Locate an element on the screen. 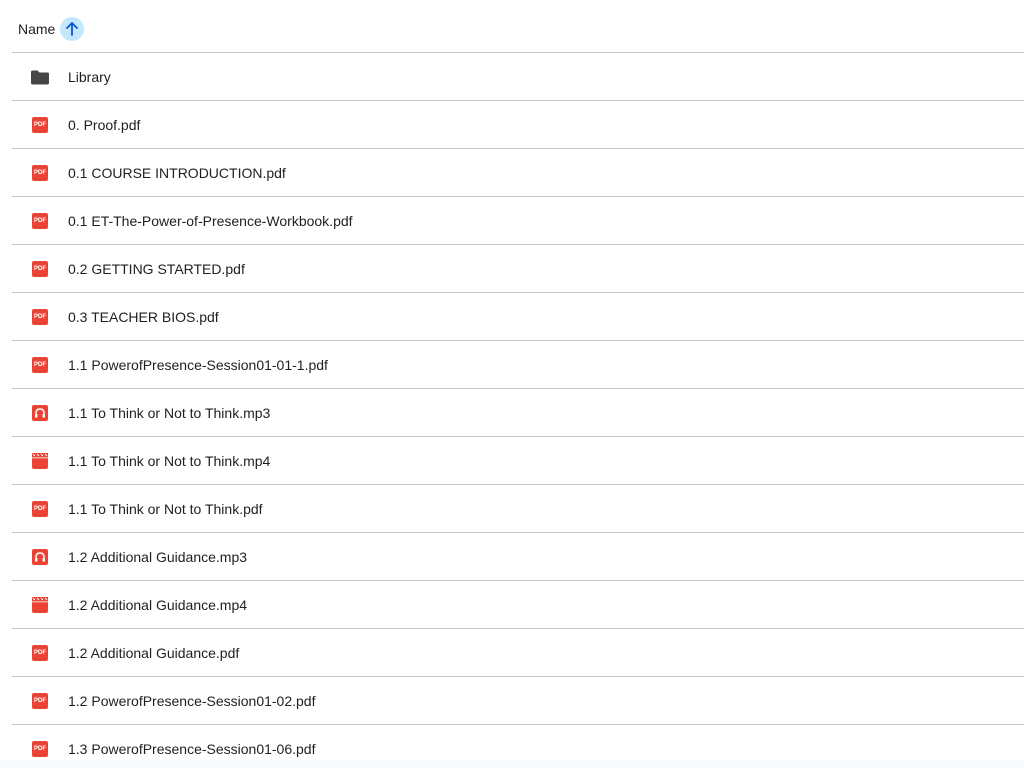 The image size is (1024, 768). file-name: 1.2 Additional Guidance.mp4 is located at coordinates (158, 605).